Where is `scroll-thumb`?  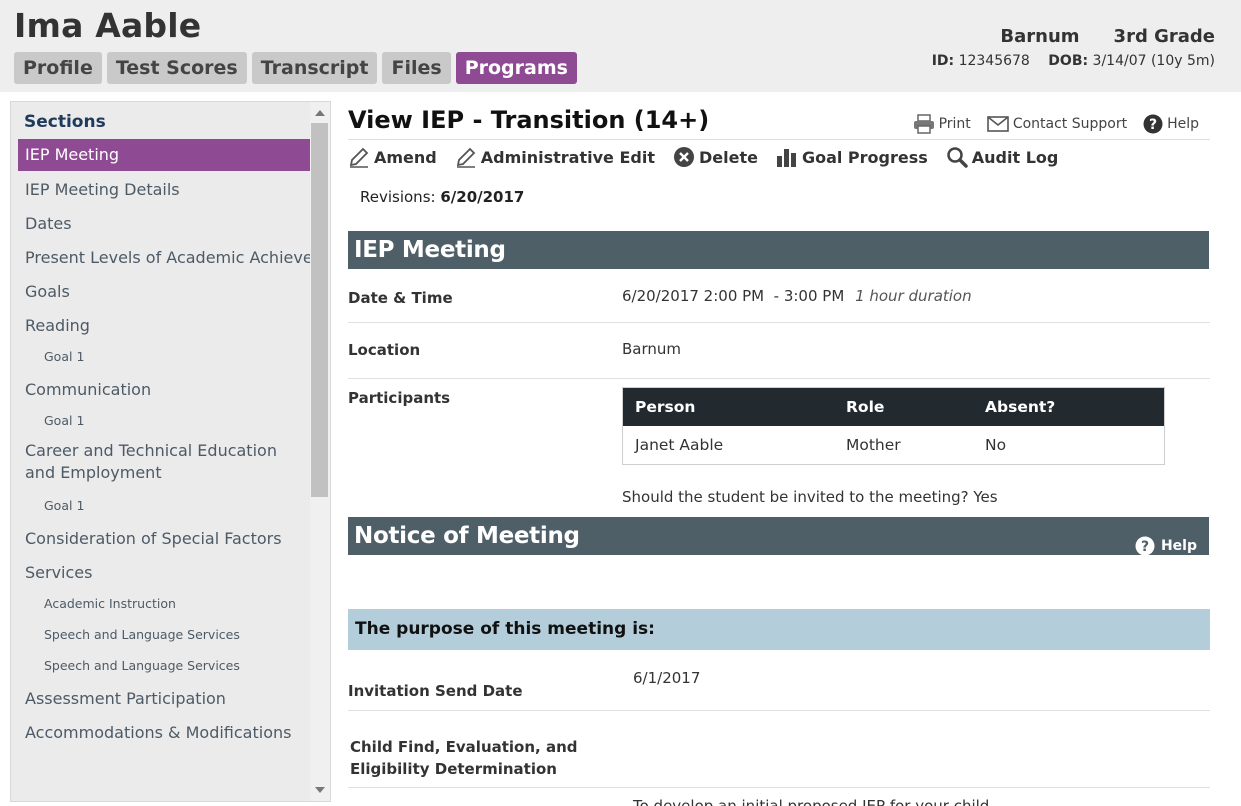
scroll-thumb is located at coordinates (319, 310).